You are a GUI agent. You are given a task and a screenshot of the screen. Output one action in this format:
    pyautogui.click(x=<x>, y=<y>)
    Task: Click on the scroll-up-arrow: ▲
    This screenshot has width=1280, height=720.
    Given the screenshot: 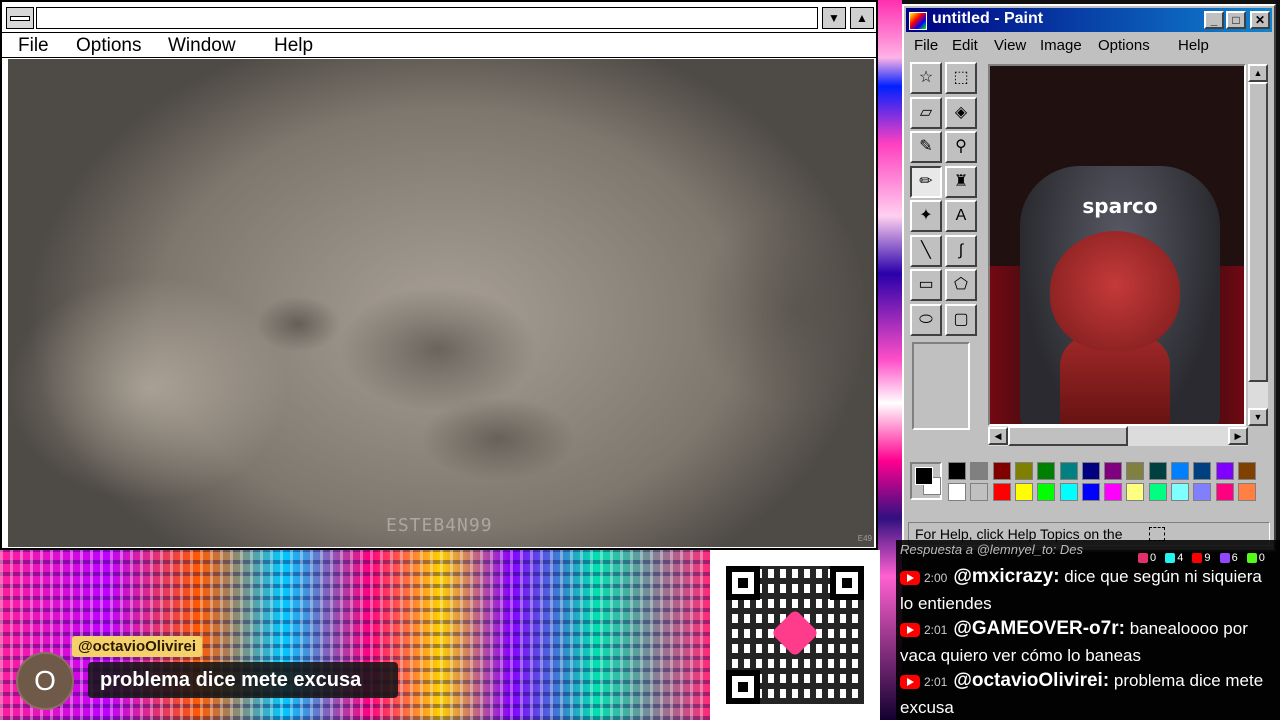 What is the action you would take?
    pyautogui.click(x=1258, y=73)
    